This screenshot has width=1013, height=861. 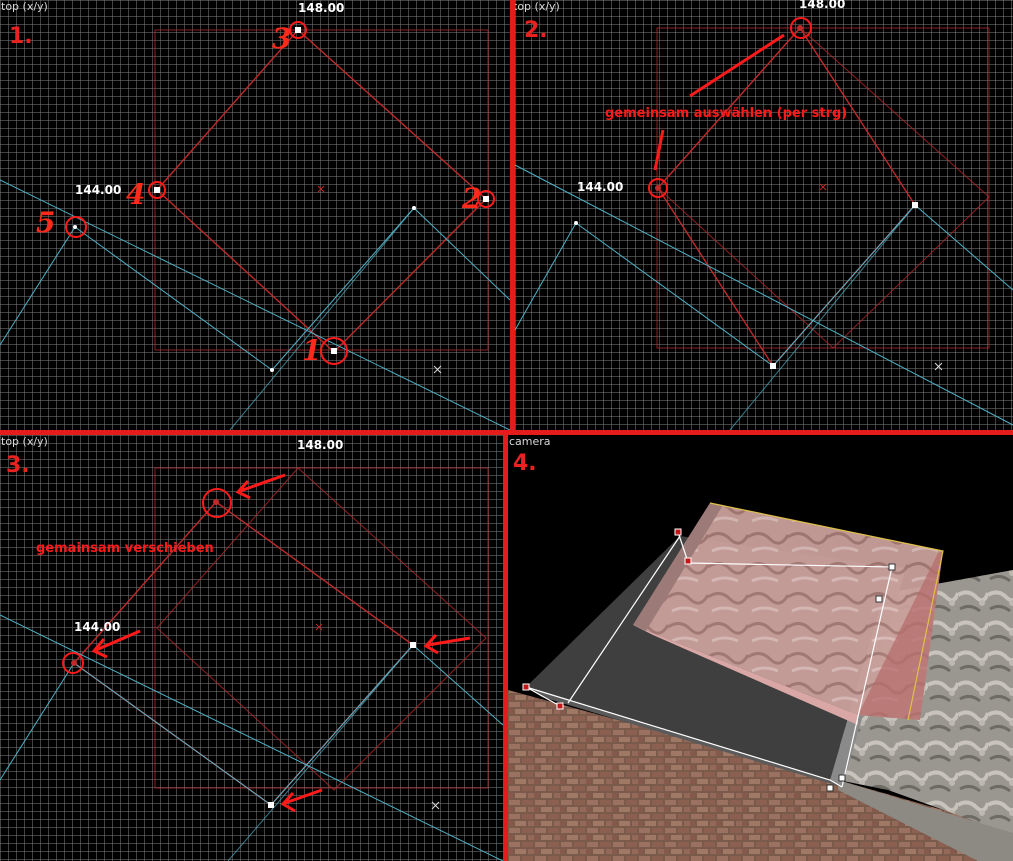 What do you see at coordinates (125, 548) in the screenshot?
I see `annotation-move-together: gemainsam verschieben` at bounding box center [125, 548].